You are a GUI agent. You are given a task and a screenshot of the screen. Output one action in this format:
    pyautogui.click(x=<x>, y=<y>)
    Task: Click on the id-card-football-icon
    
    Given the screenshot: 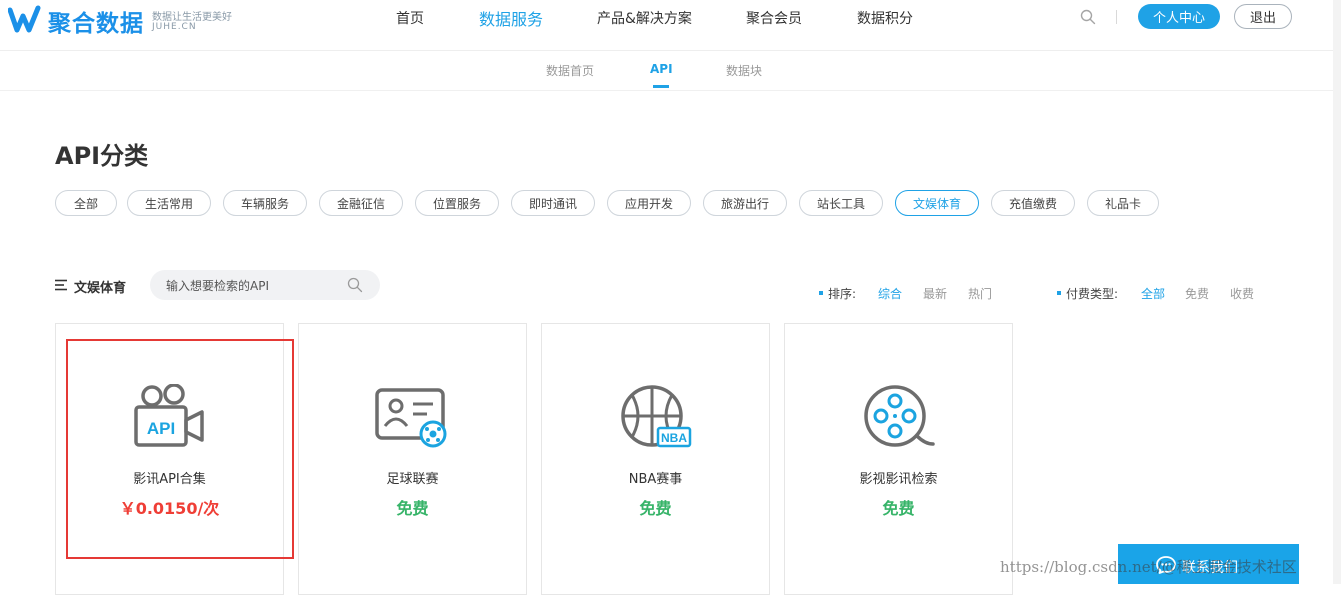 What is the action you would take?
    pyautogui.click(x=411, y=418)
    